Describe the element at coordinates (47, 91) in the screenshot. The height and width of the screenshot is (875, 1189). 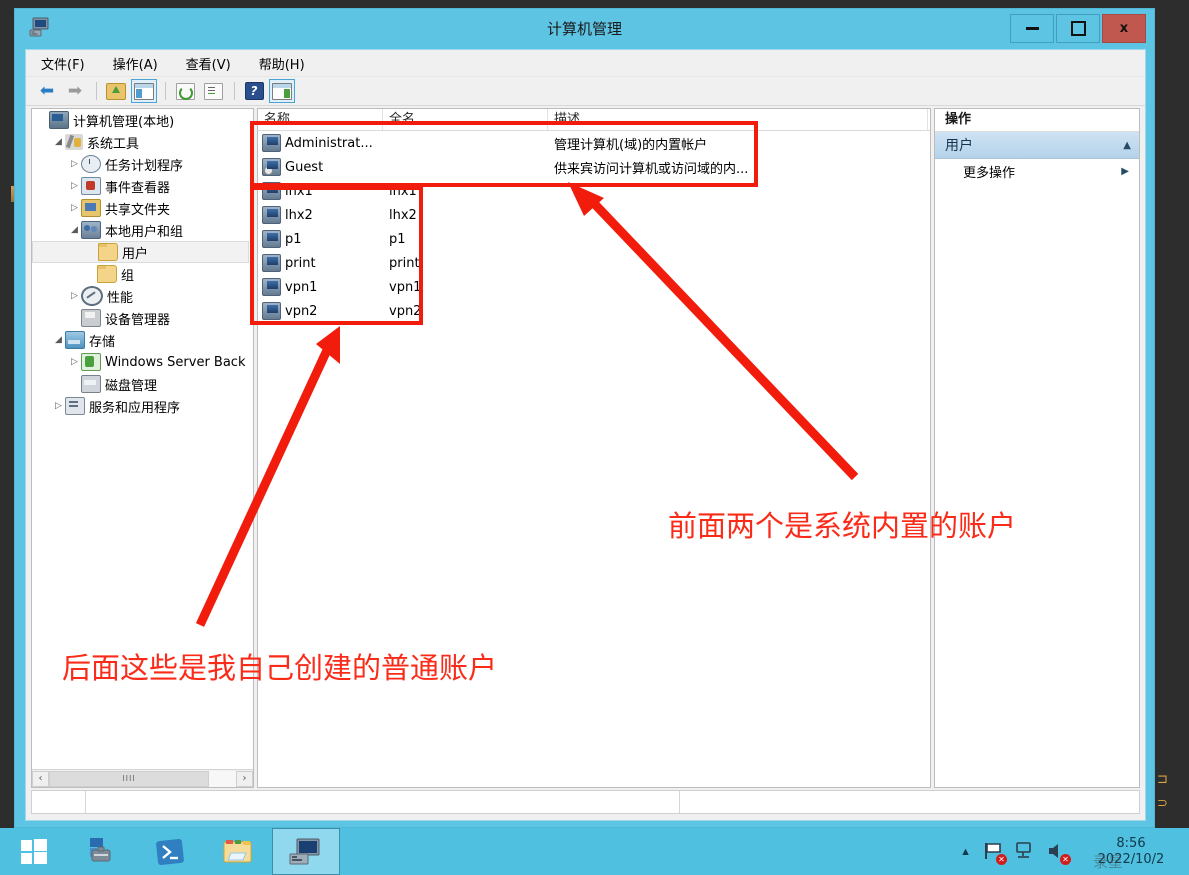
I see `back-arrow-icon: ⬅` at that location.